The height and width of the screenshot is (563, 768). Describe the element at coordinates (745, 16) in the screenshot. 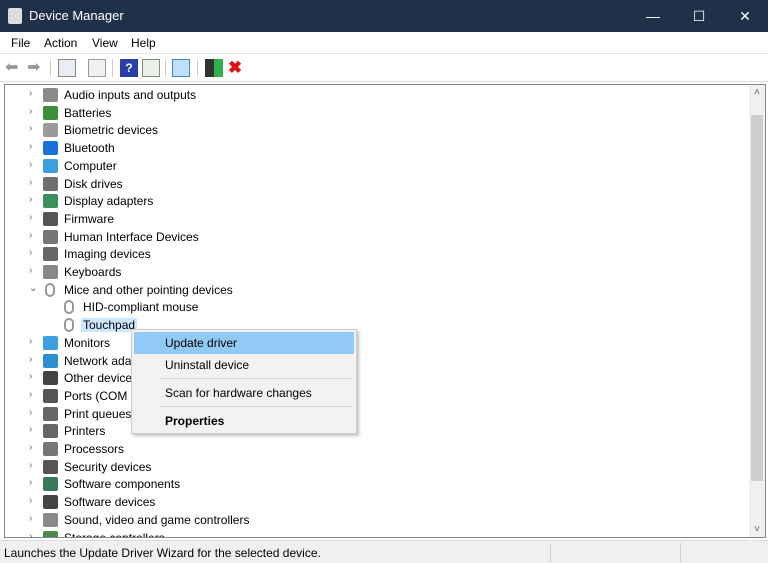

I see `close-button: ✕` at that location.